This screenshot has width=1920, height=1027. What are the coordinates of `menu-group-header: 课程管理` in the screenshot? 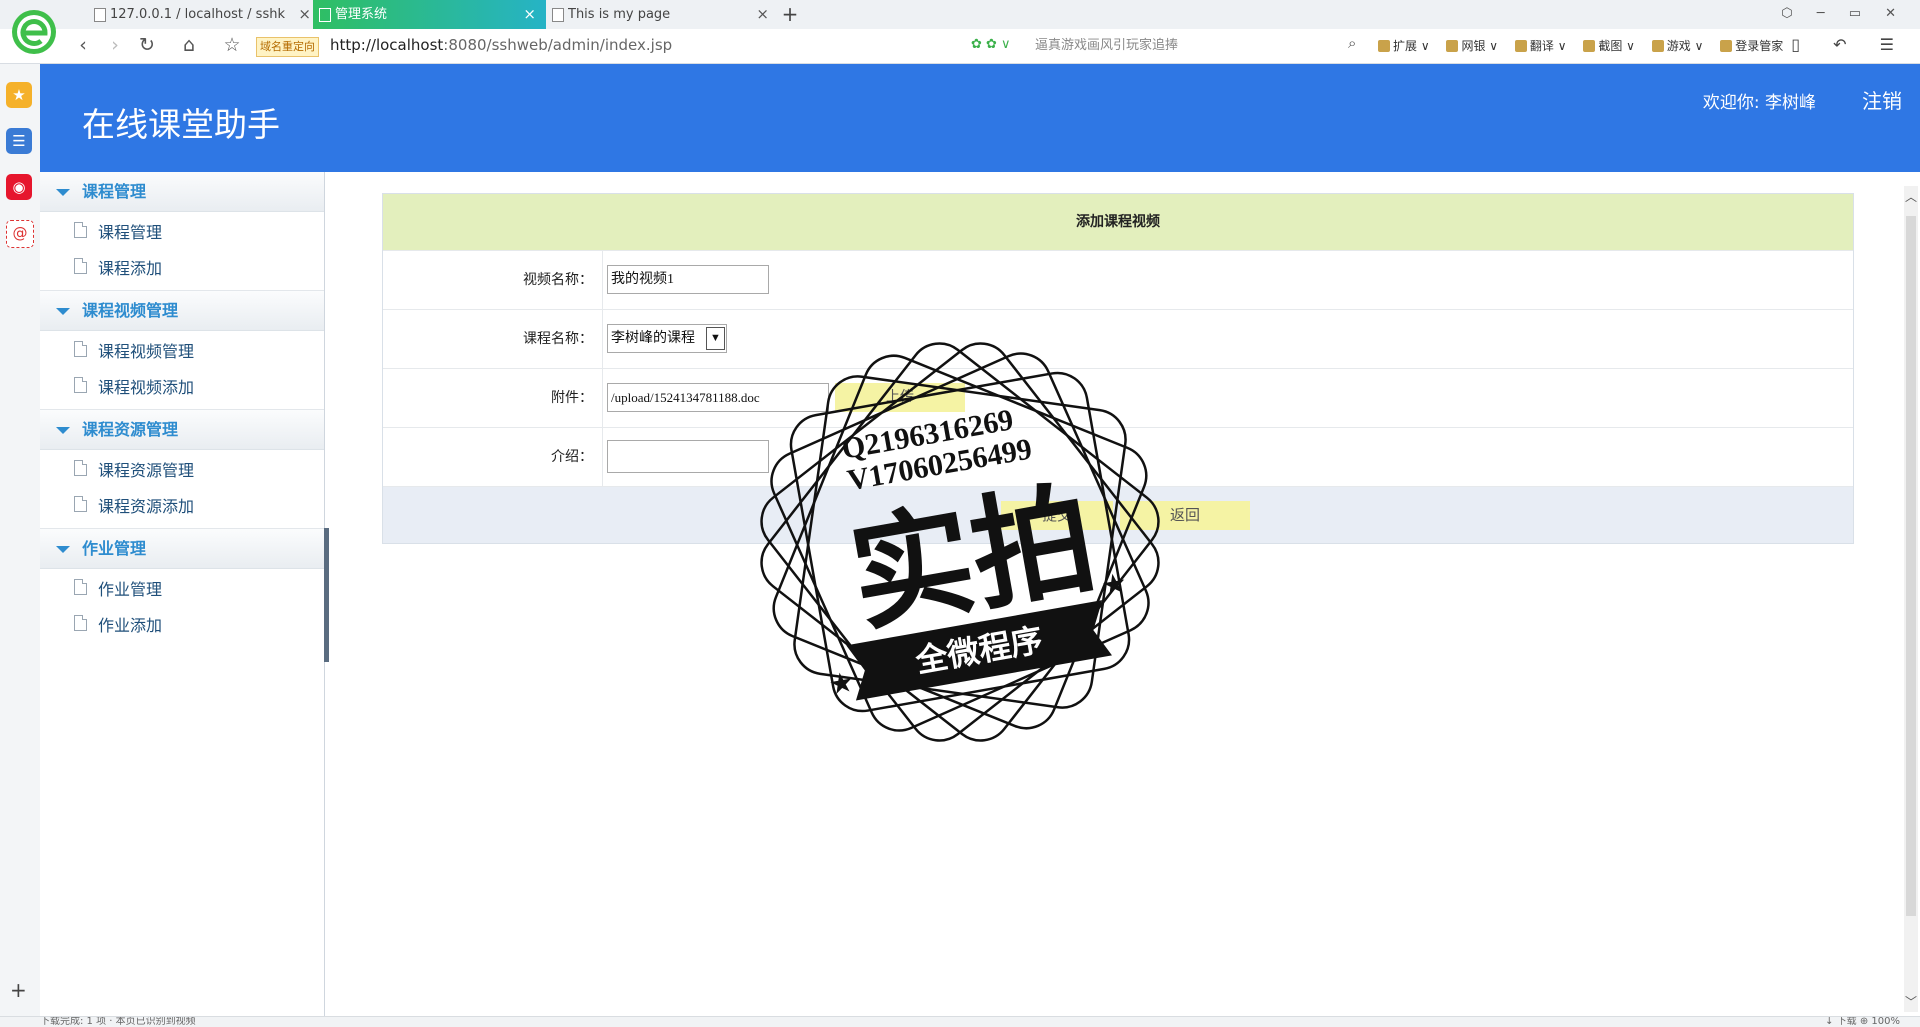 It's located at (182, 192).